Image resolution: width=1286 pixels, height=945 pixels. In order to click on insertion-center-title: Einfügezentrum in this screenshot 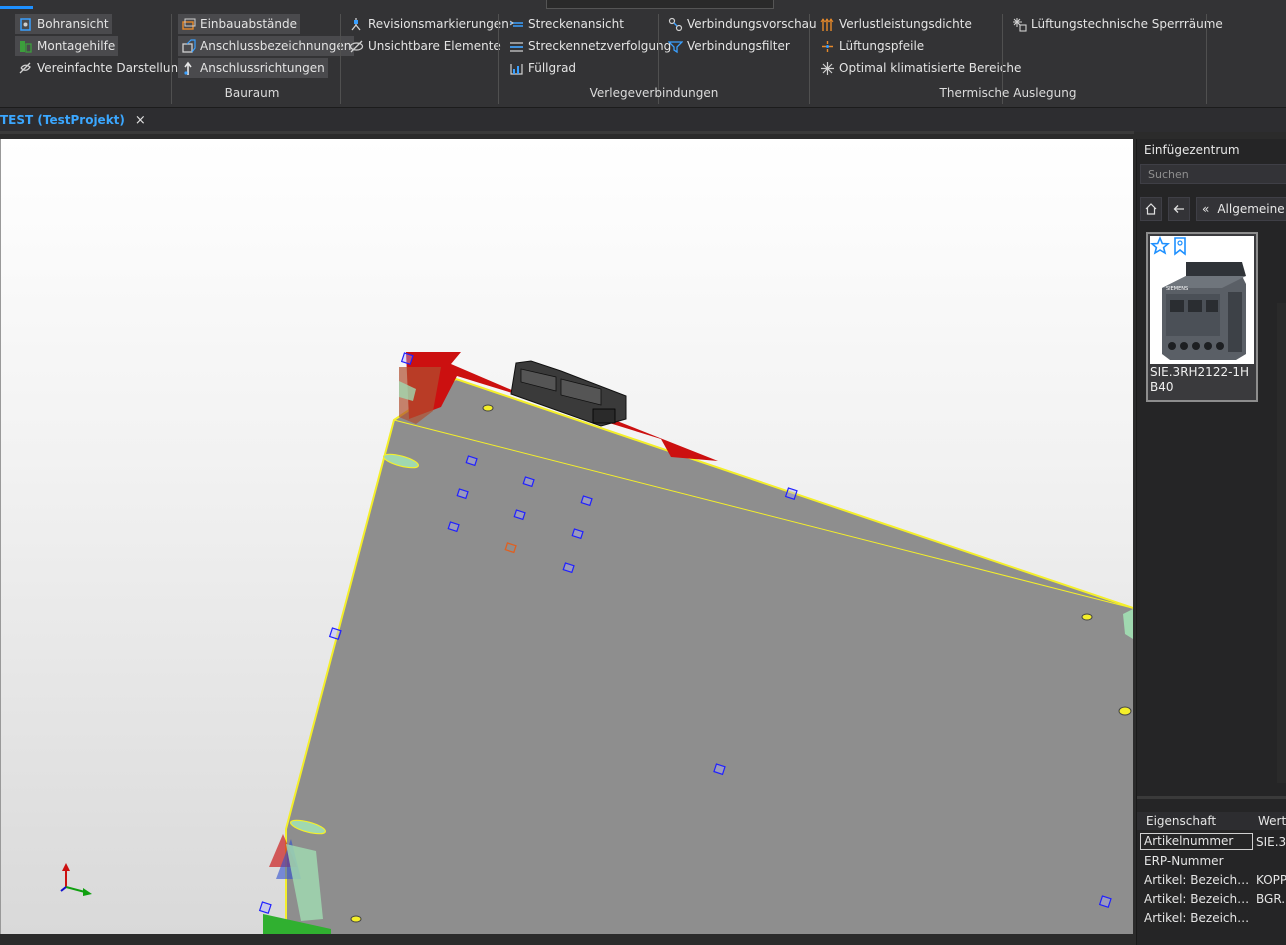, I will do `click(1192, 150)`.